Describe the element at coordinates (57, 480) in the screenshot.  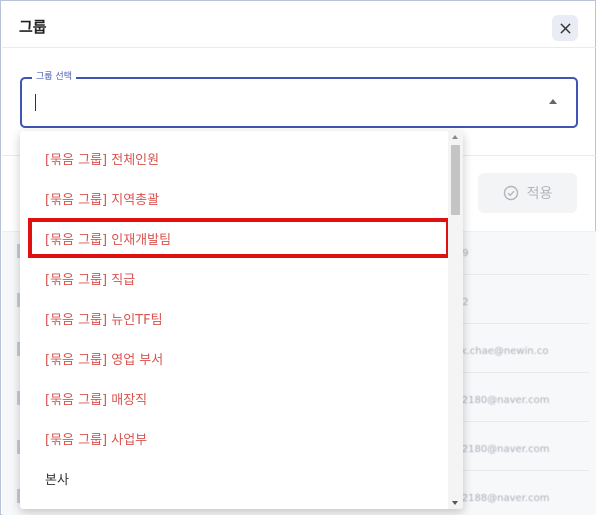
I see `option-label: 본사` at that location.